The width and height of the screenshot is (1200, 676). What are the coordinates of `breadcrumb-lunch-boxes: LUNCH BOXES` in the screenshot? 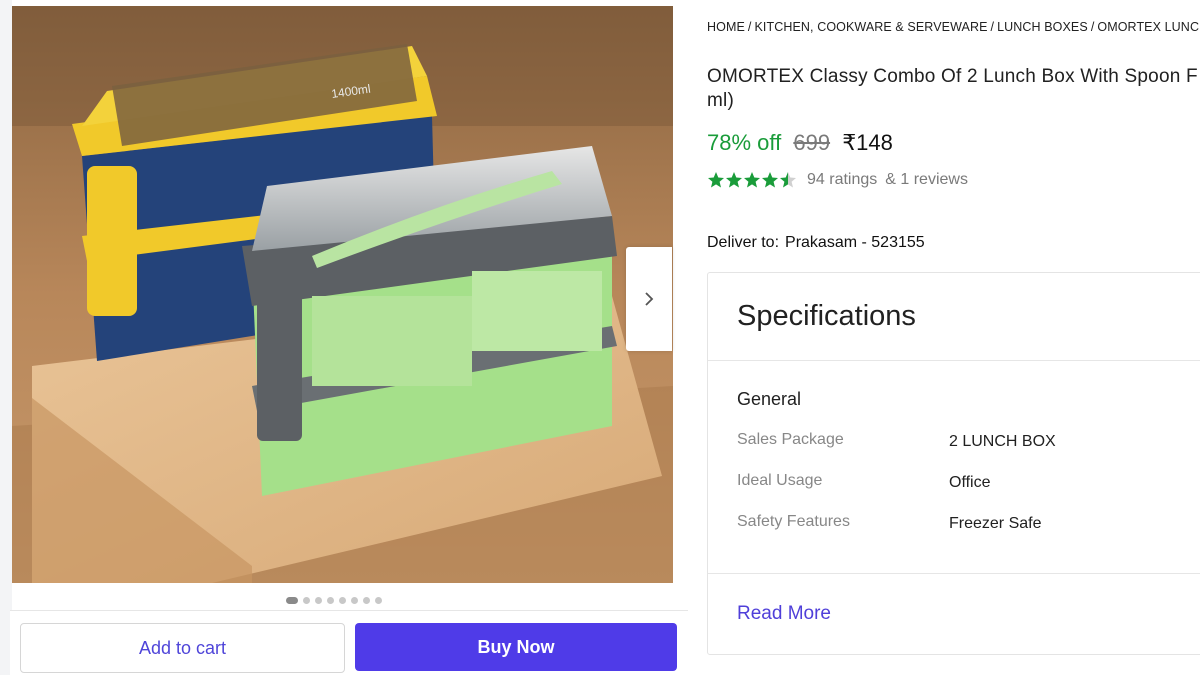 It's located at (1042, 27).